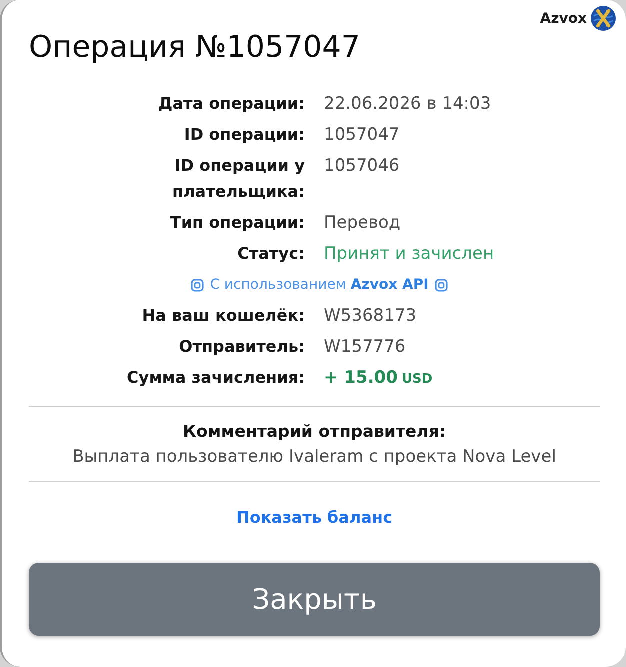 This screenshot has height=667, width=626. What do you see at coordinates (362, 166) in the screenshot?
I see `field-value: 1057046` at bounding box center [362, 166].